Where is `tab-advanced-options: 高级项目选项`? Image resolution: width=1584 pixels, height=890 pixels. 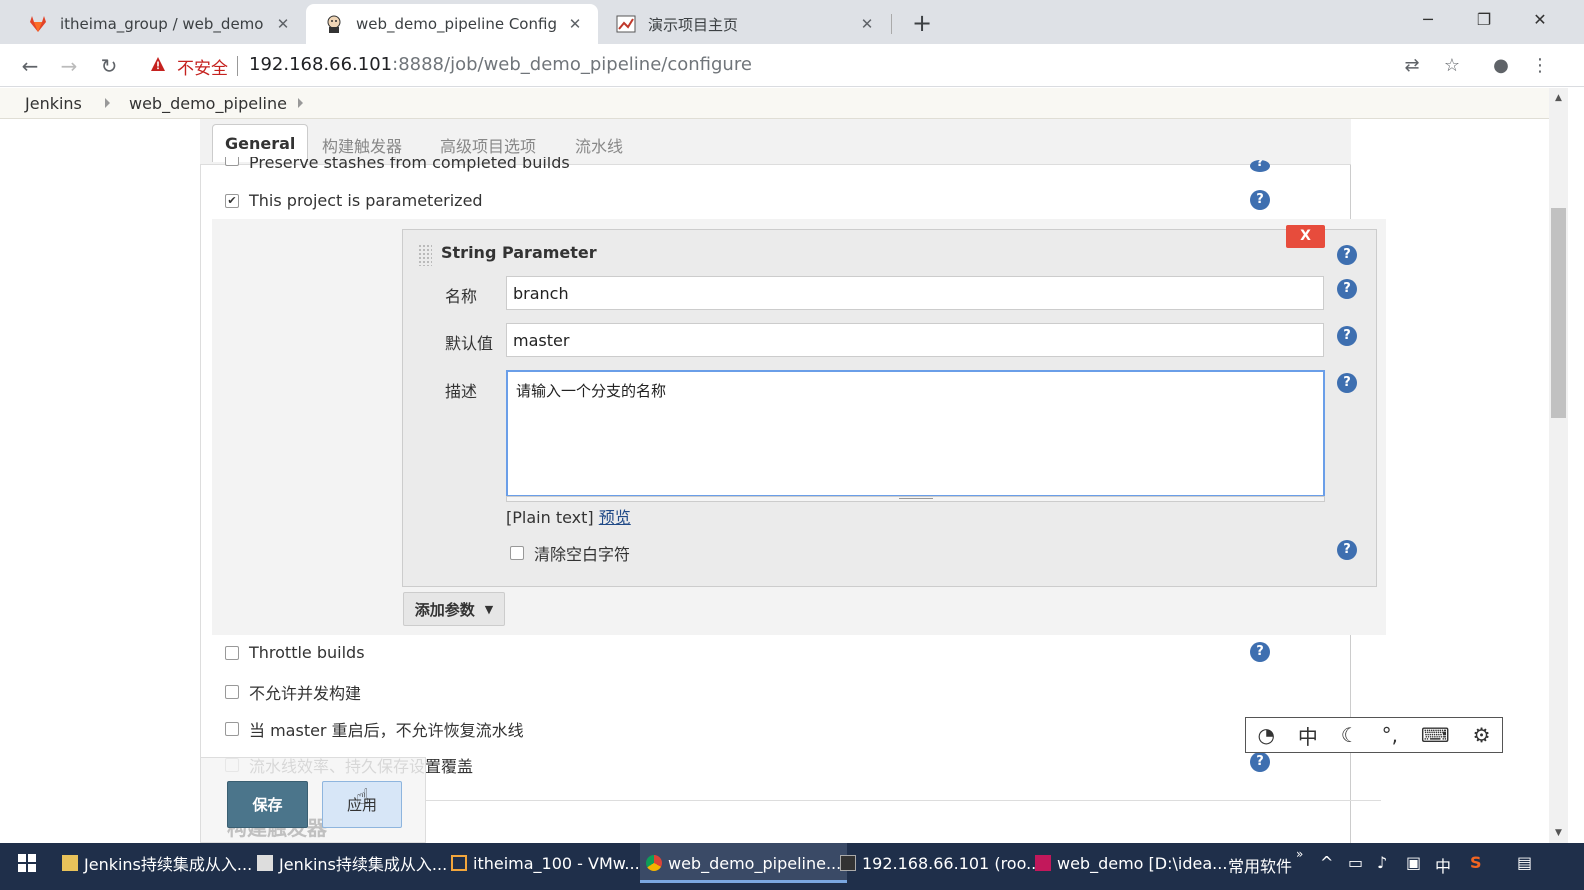
tab-advanced-options: 高级项目选项 is located at coordinates (488, 145).